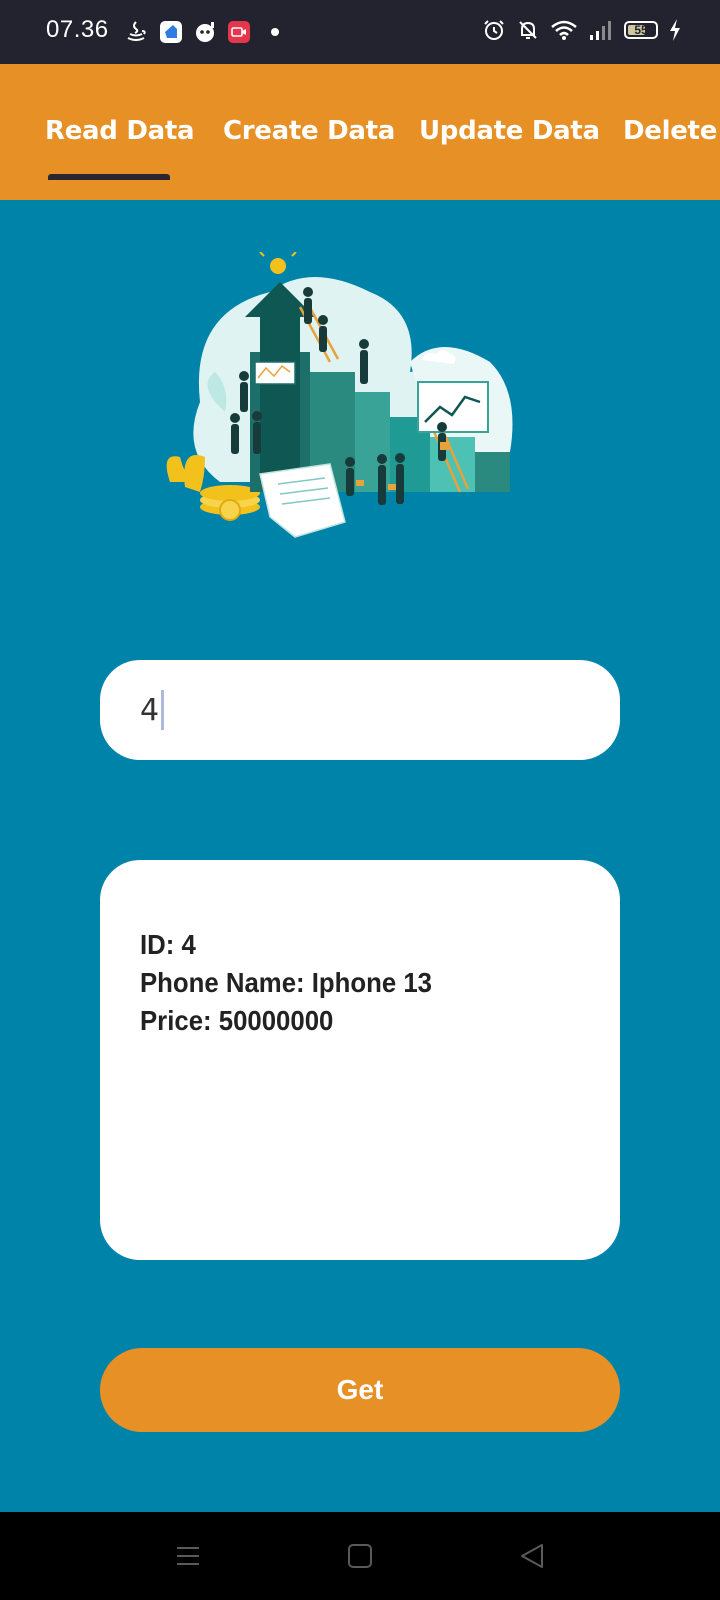  Describe the element at coordinates (150, 710) in the screenshot. I see `id-input-value: 4` at that location.